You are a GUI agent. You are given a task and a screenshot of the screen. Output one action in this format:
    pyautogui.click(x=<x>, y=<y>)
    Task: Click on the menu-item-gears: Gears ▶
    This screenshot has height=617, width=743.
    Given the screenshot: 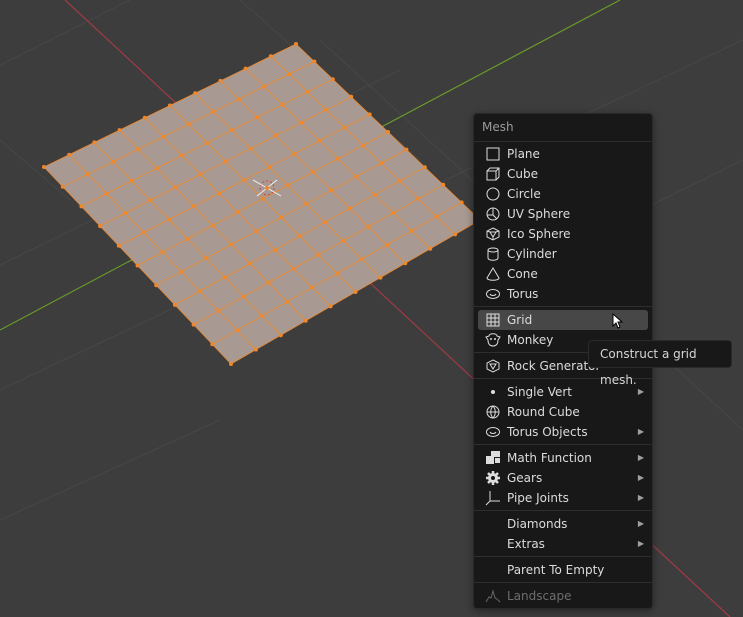 What is the action you would take?
    pyautogui.click(x=563, y=478)
    